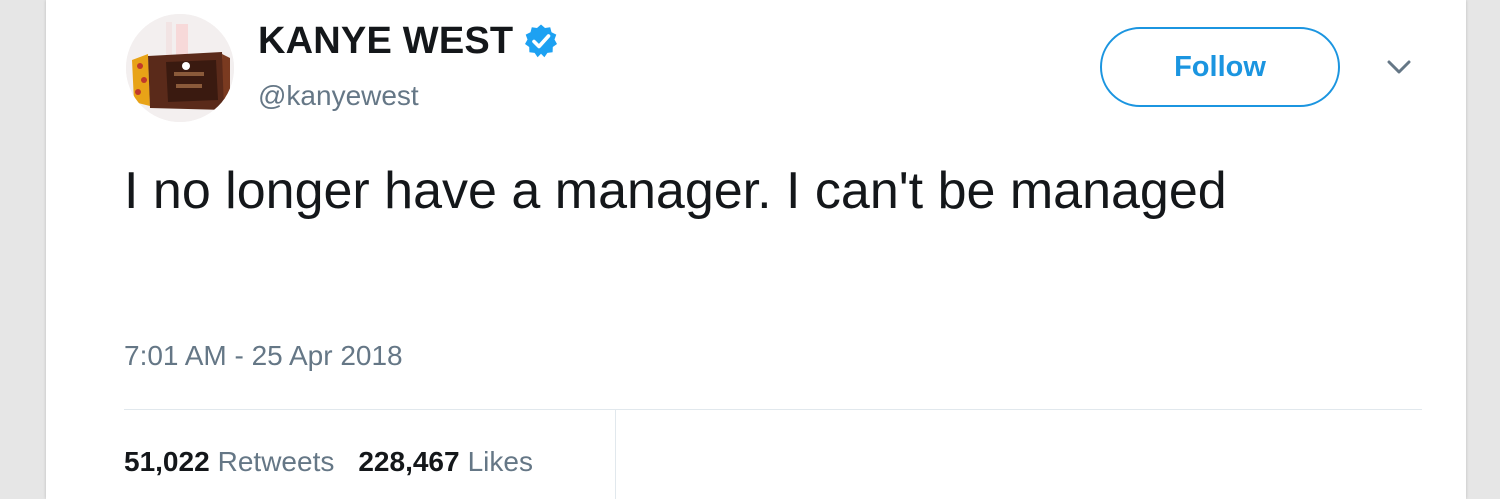 This screenshot has height=499, width=1500. What do you see at coordinates (773, 409) in the screenshot?
I see `divider` at bounding box center [773, 409].